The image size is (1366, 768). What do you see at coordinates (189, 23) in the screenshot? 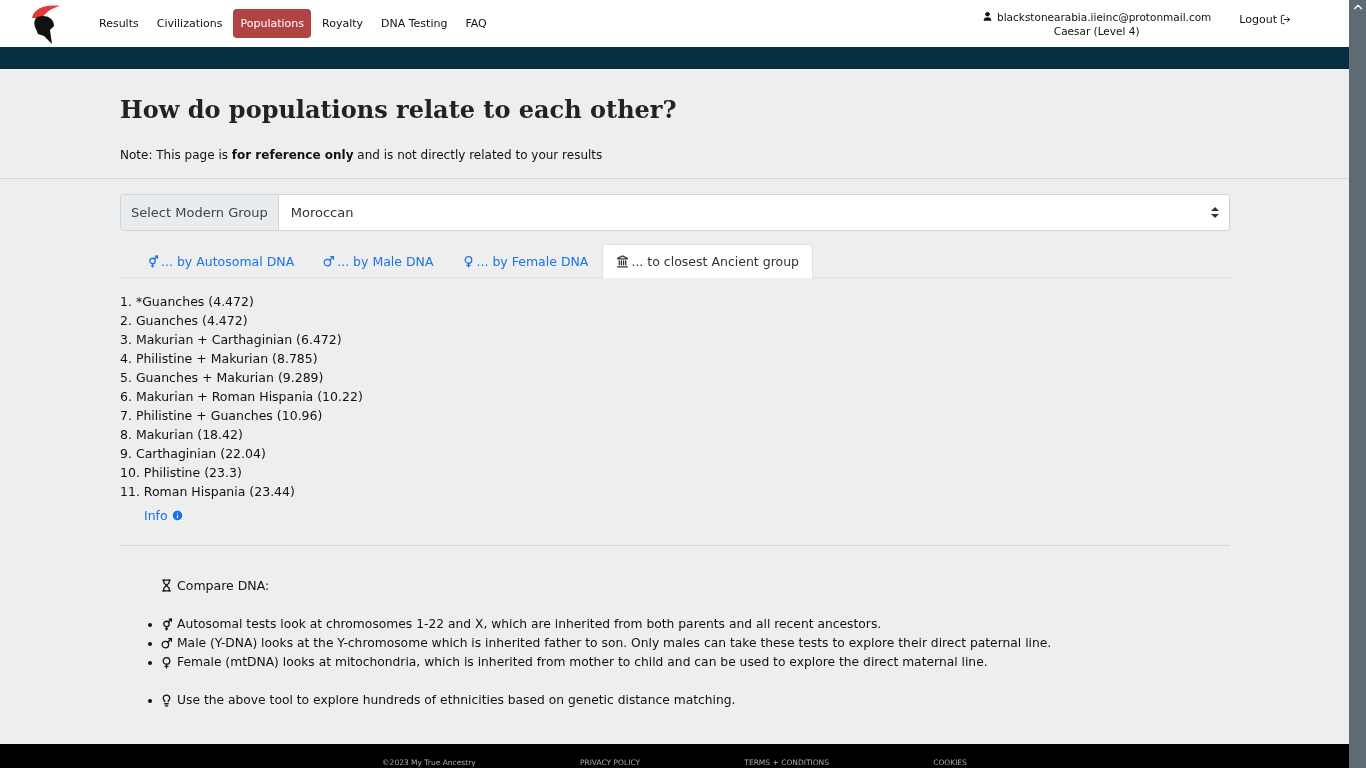
I see `nav-link: Civilizations` at bounding box center [189, 23].